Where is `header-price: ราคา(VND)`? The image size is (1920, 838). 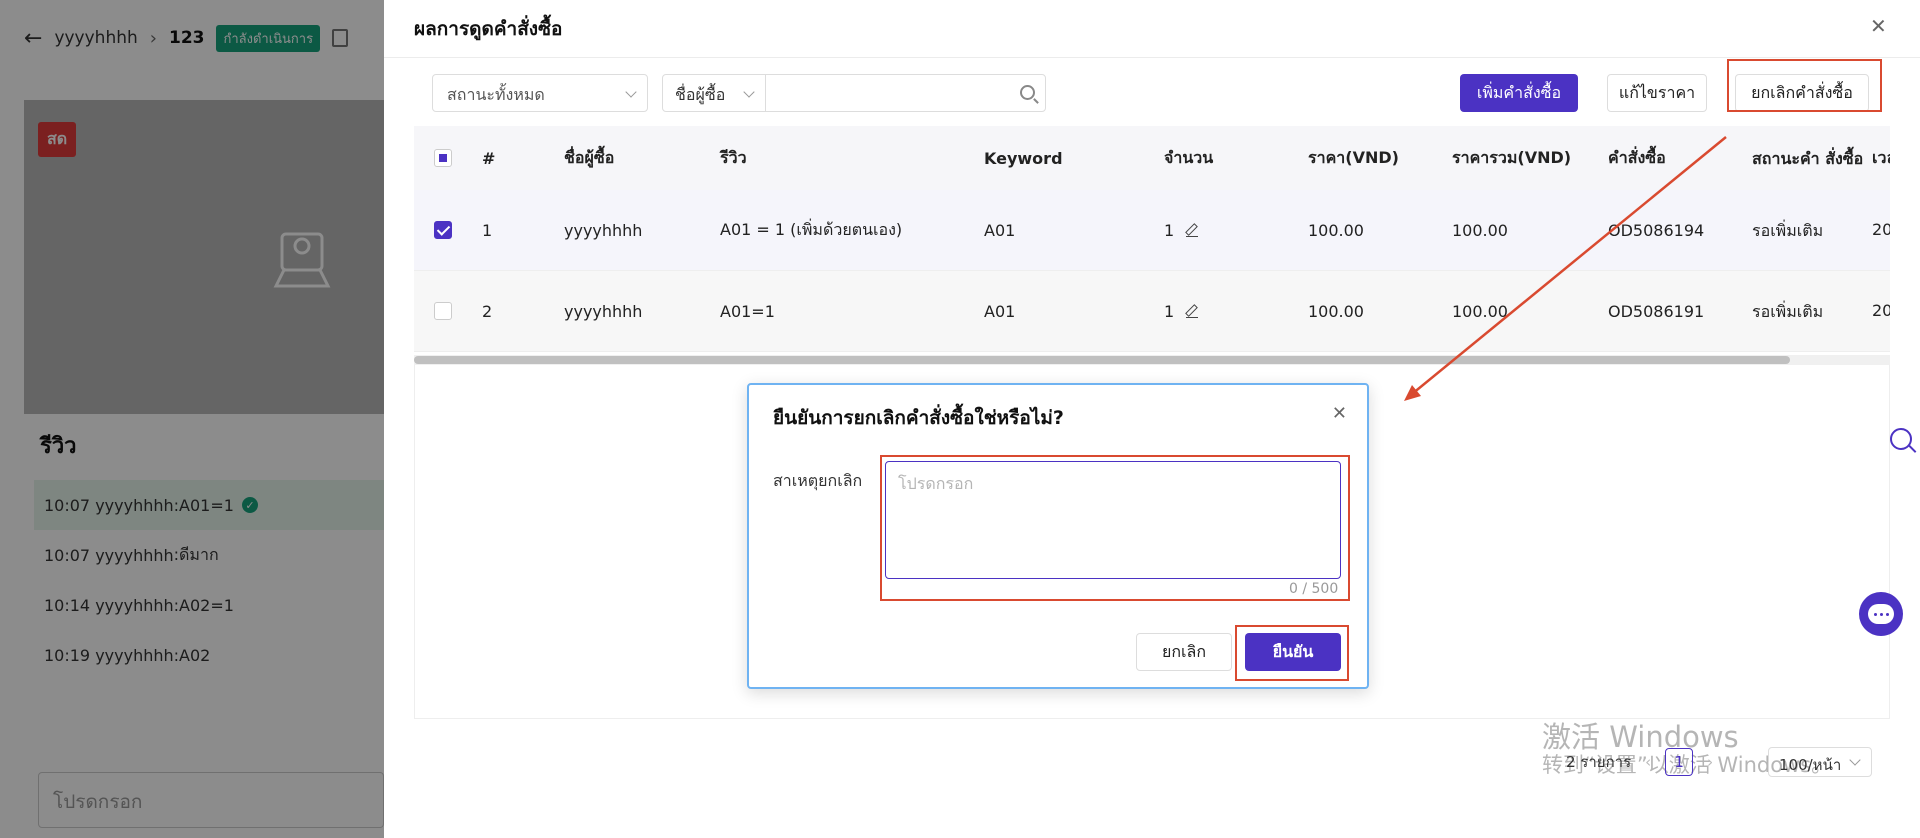 header-price: ราคา(VND) is located at coordinates (1353, 157).